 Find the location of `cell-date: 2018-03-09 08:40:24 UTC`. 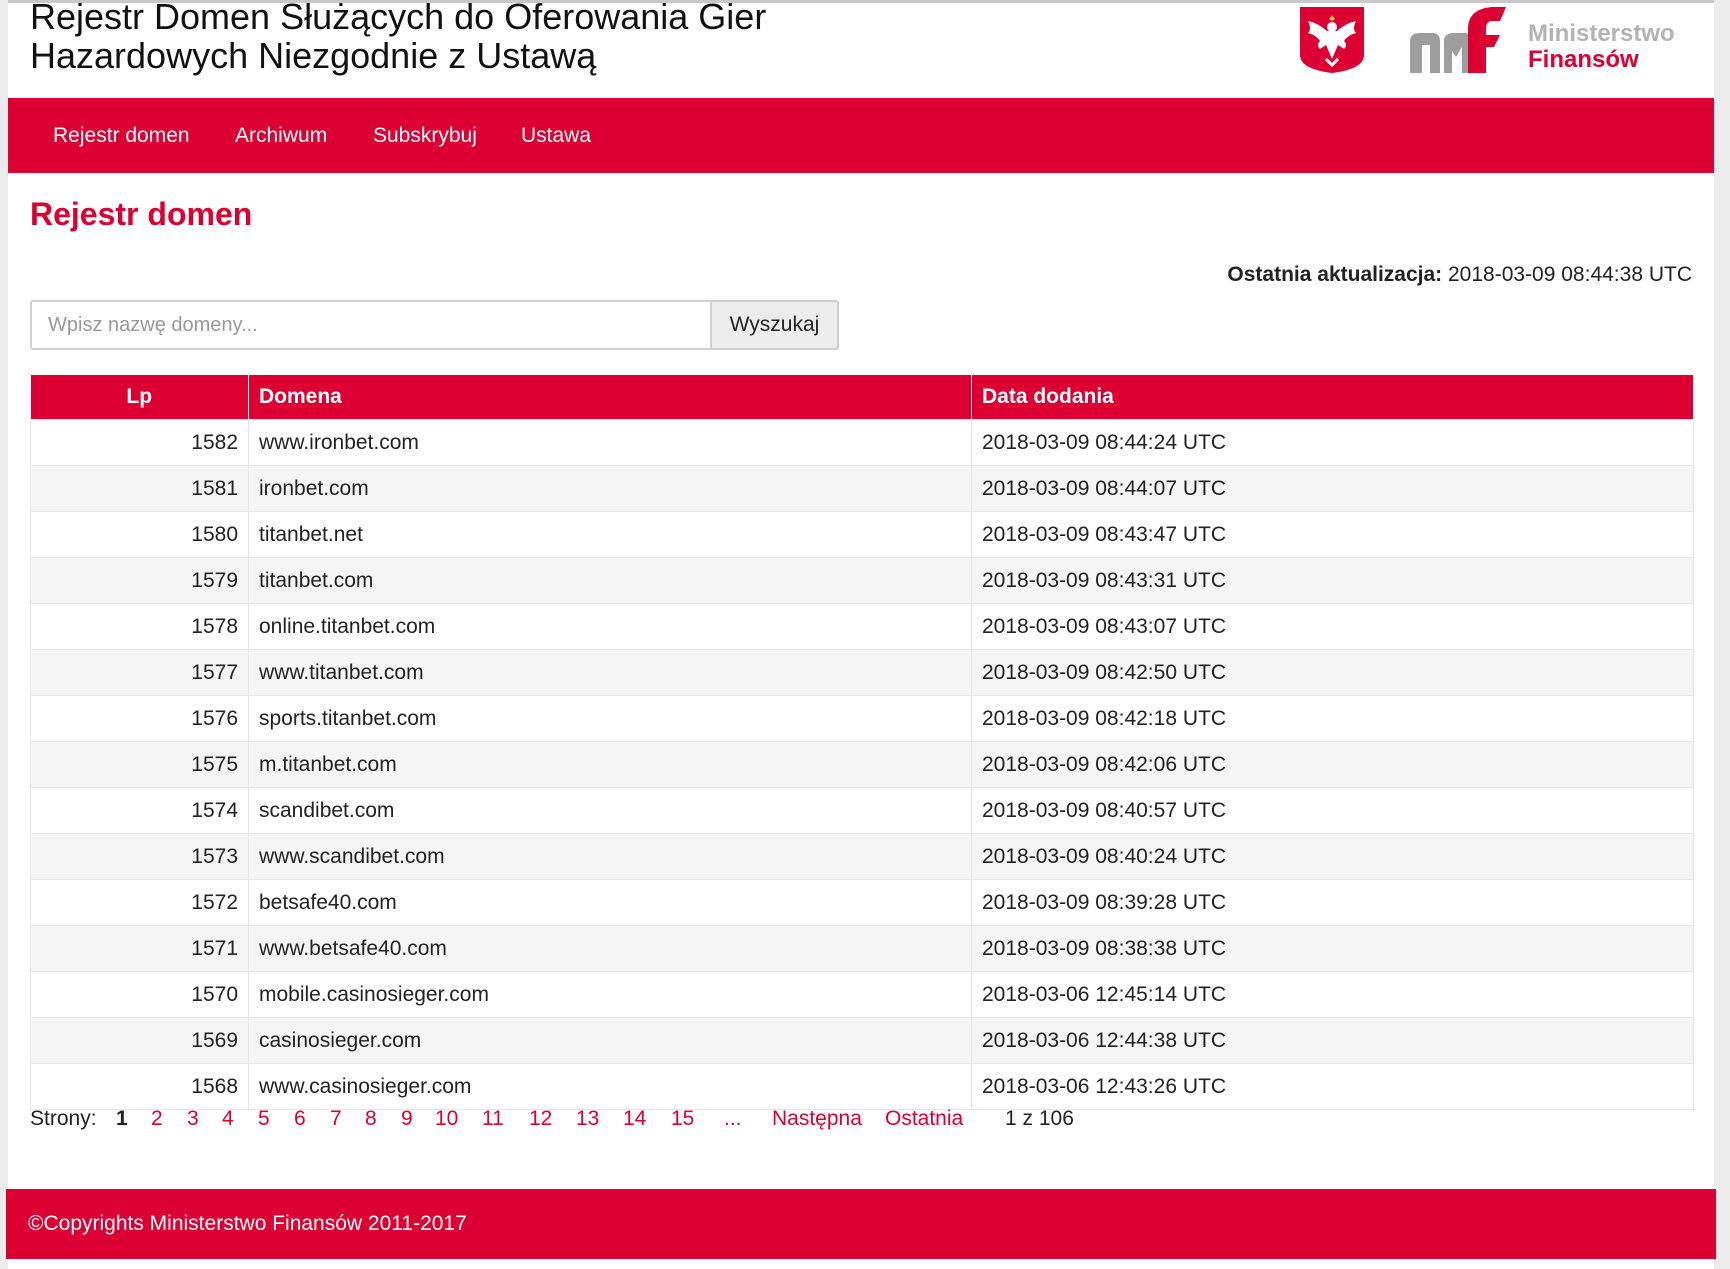

cell-date: 2018-03-09 08:40:24 UTC is located at coordinates (1332, 856).